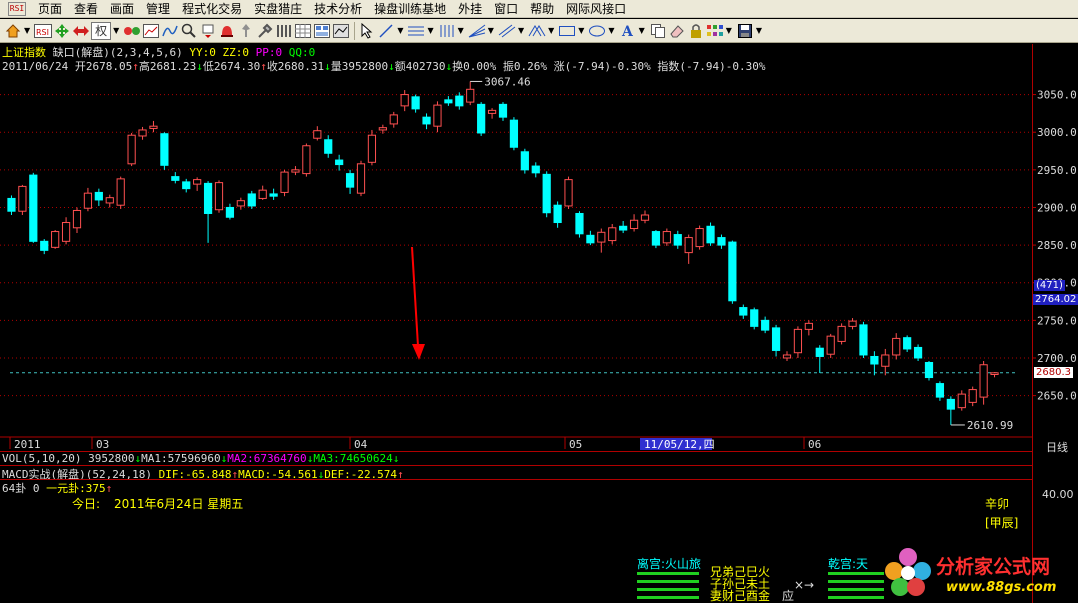 The image size is (1078, 603). Describe the element at coordinates (804, 585) in the screenshot. I see `transform-arrow: ×→` at that location.